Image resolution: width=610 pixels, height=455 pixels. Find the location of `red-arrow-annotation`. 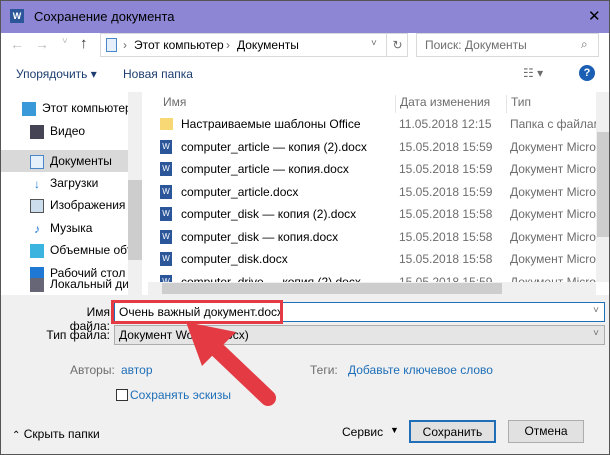

red-arrow-annotation is located at coordinates (231, 364).